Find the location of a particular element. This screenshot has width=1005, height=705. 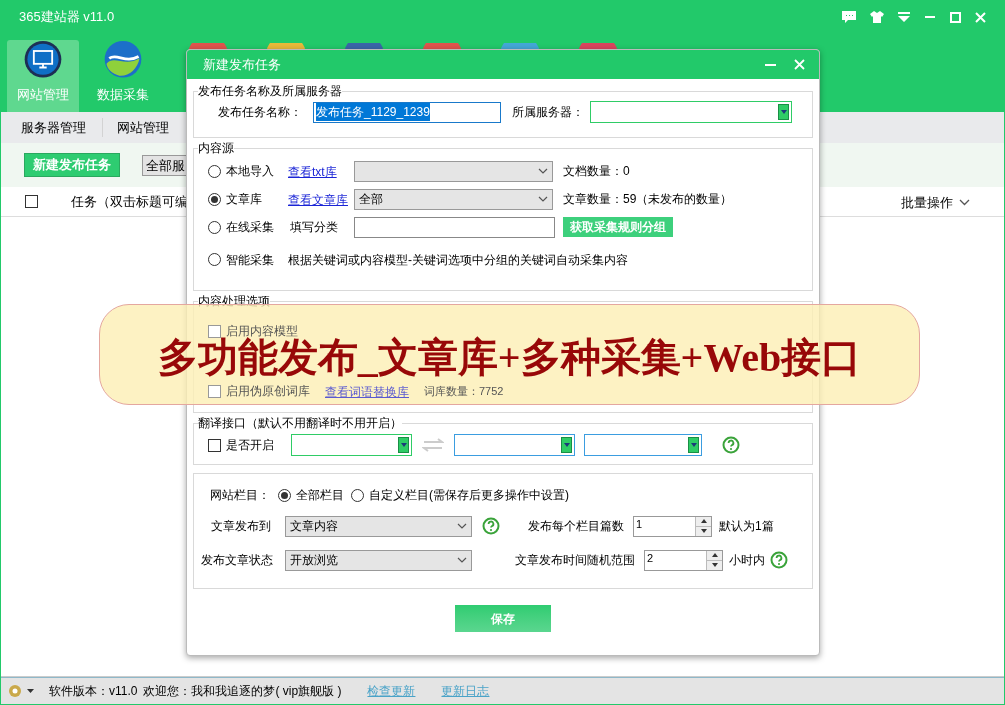

task-name-field: 发布任务_1129_1239 is located at coordinates (407, 112).